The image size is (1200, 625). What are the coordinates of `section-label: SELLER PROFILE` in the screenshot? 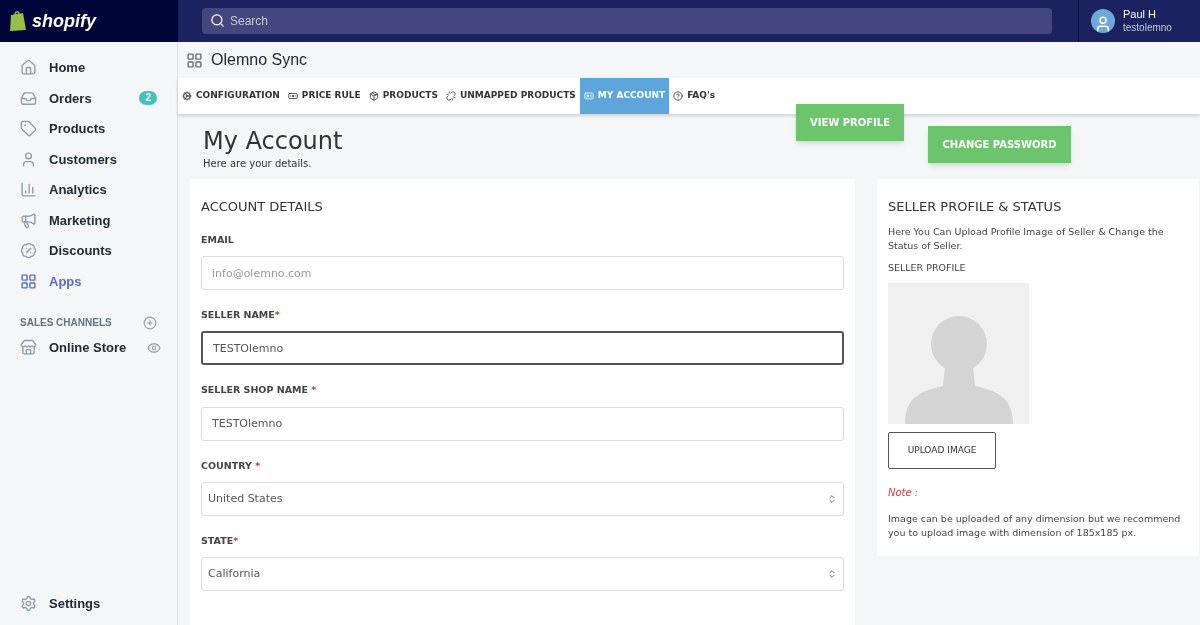 It's located at (927, 267).